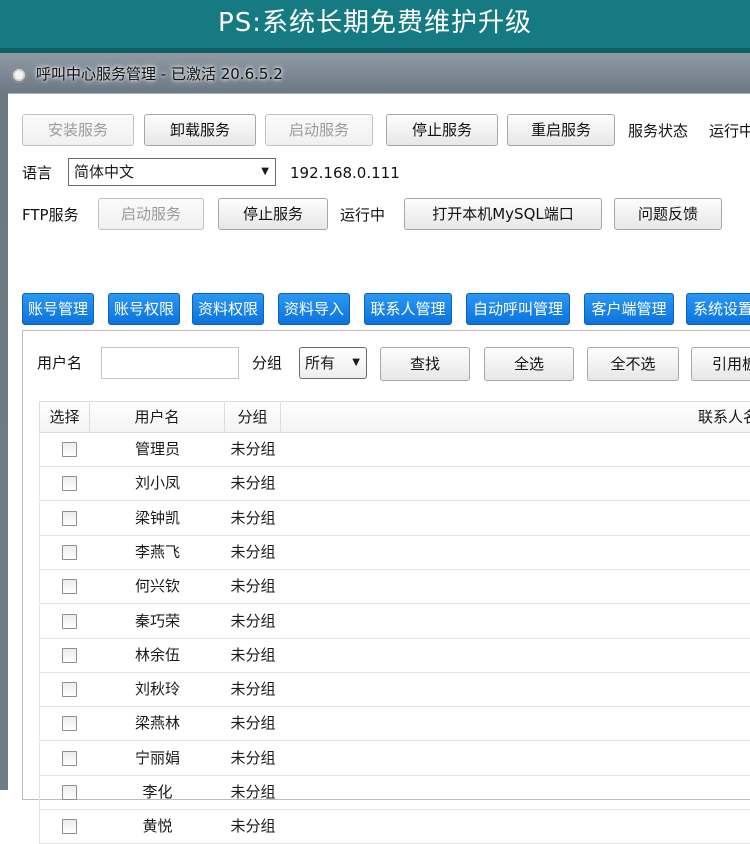 This screenshot has height=844, width=750. I want to click on uninstall-service-button: 卸载服务, so click(200, 130).